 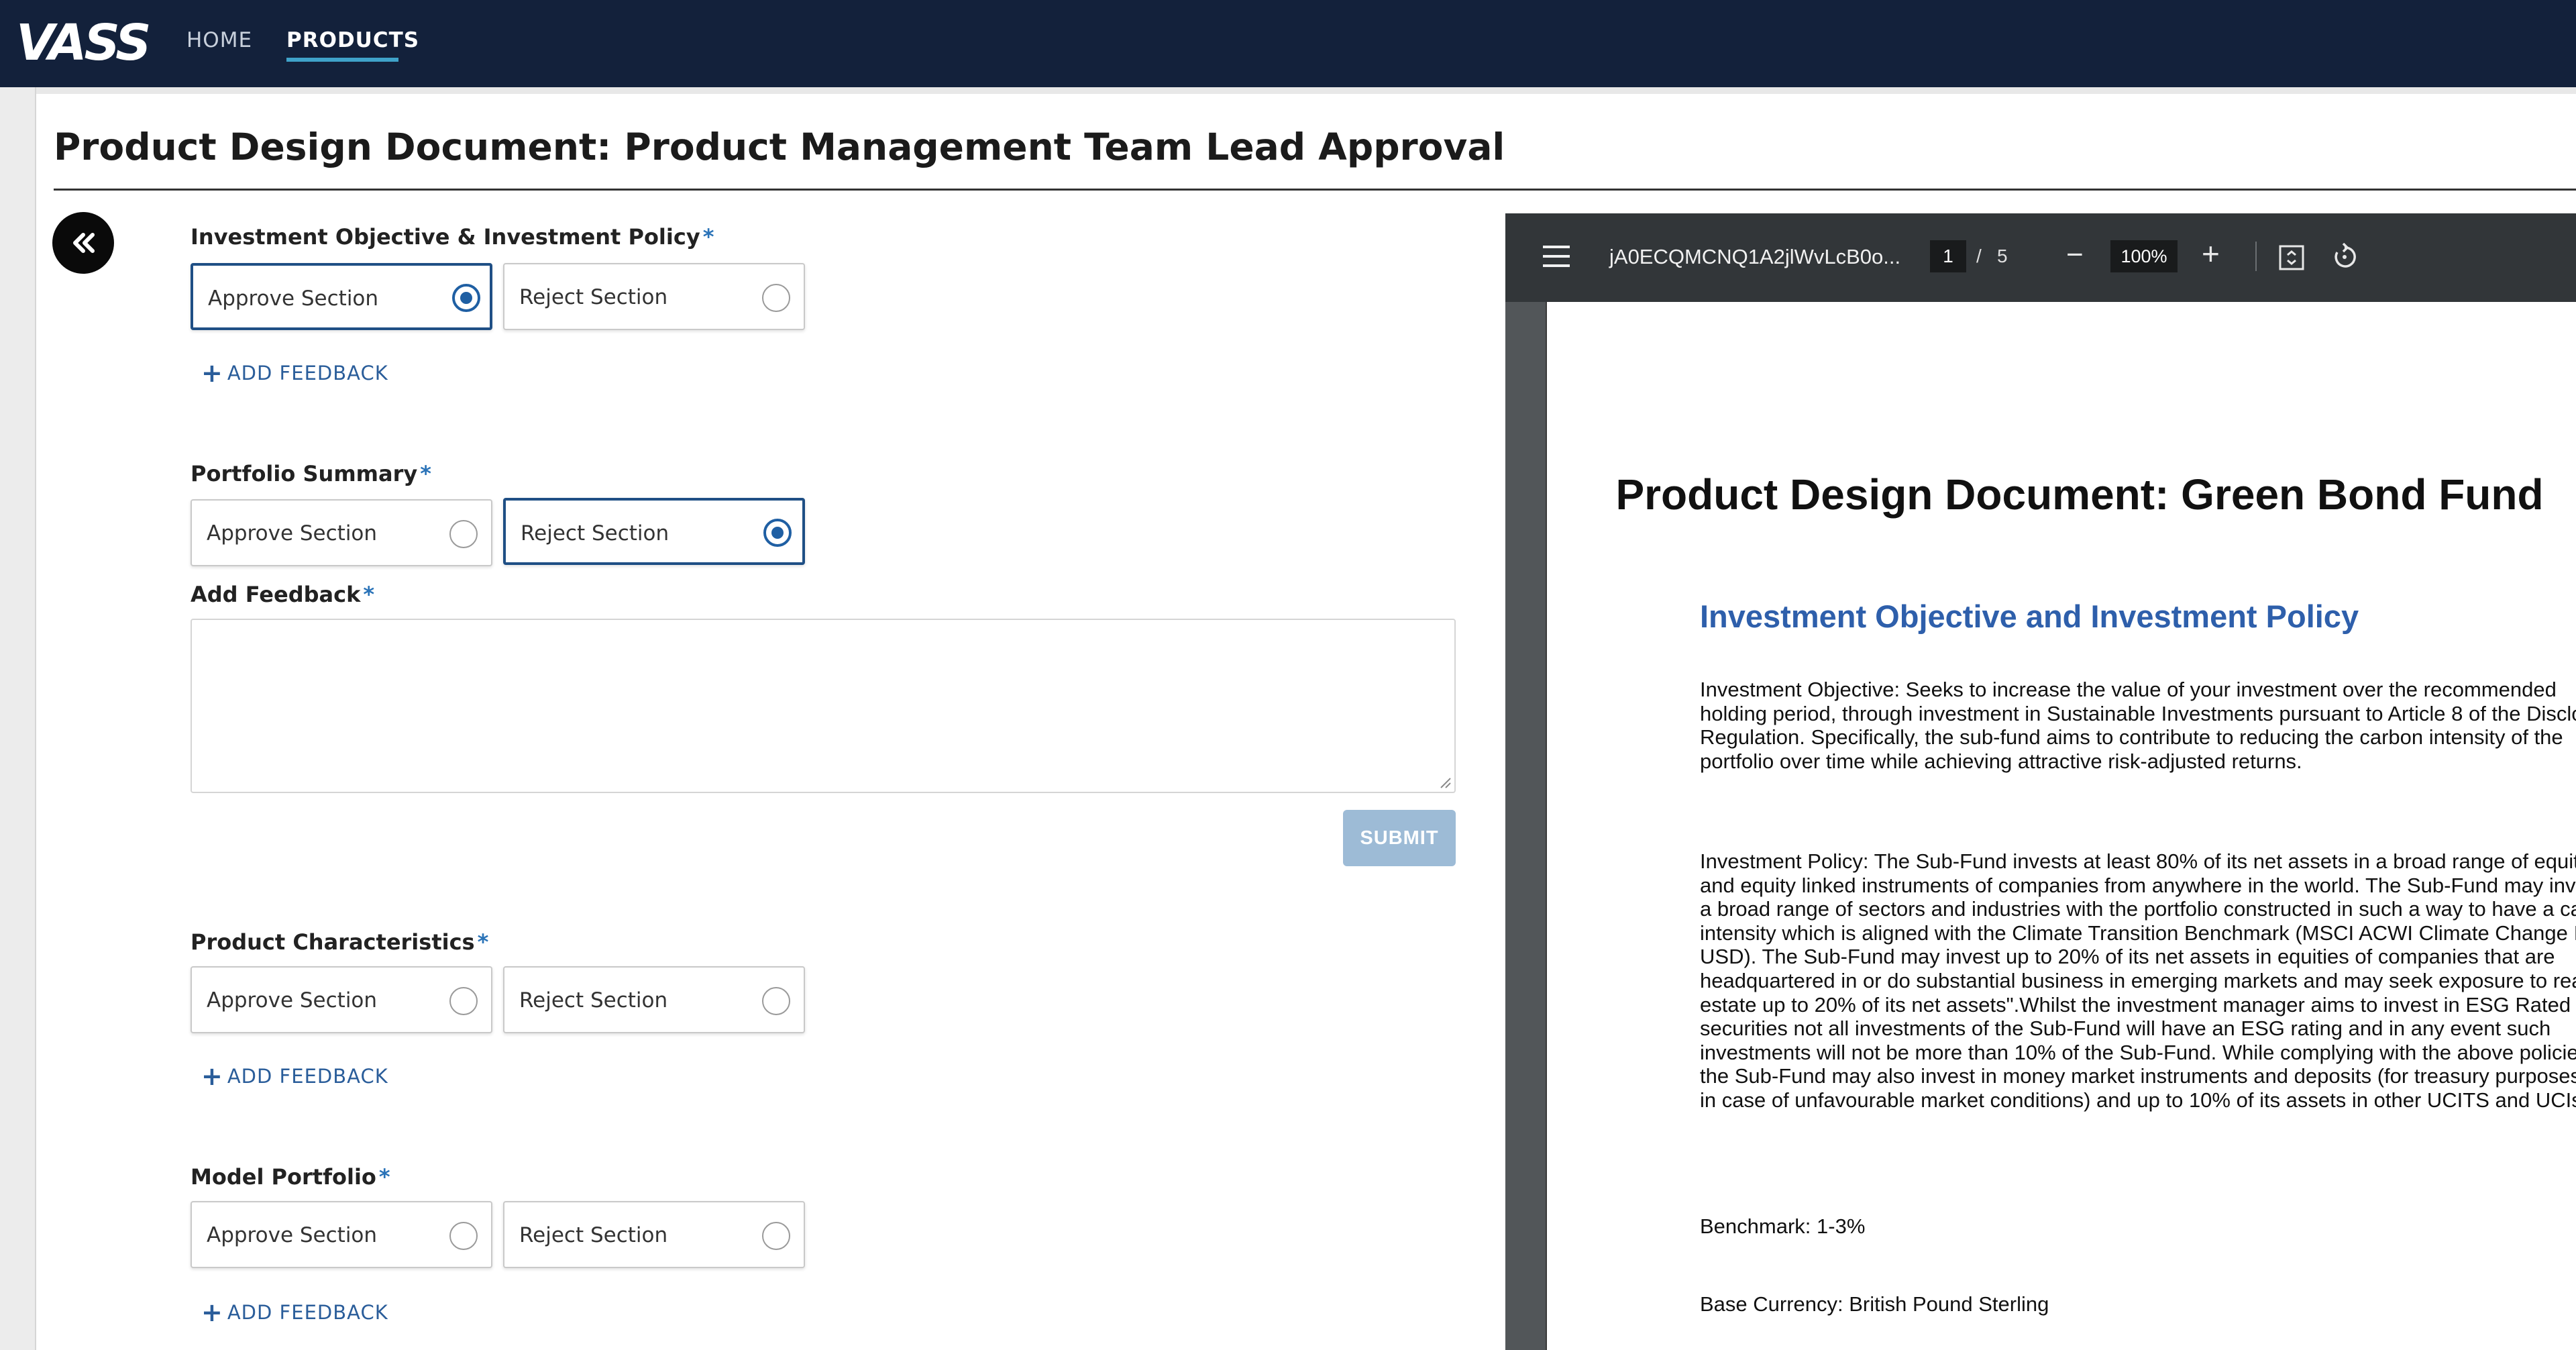 I want to click on left-gutter, so click(x=18, y=718).